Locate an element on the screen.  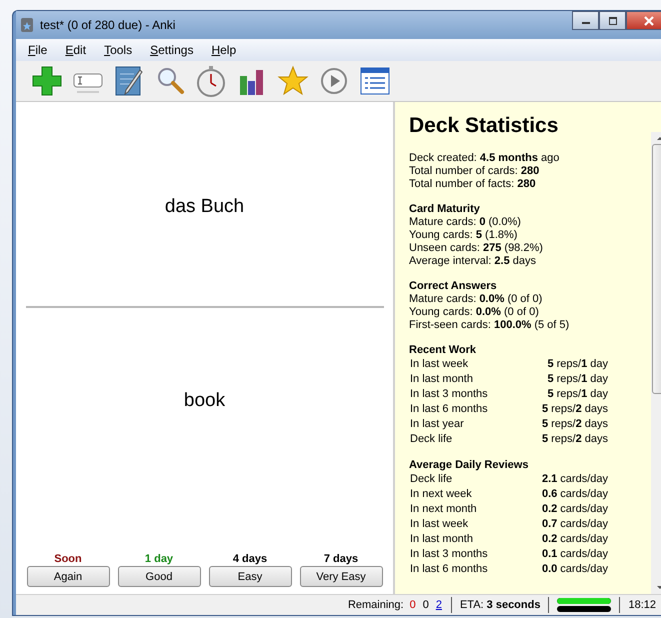
maximize-button is located at coordinates (612, 20).